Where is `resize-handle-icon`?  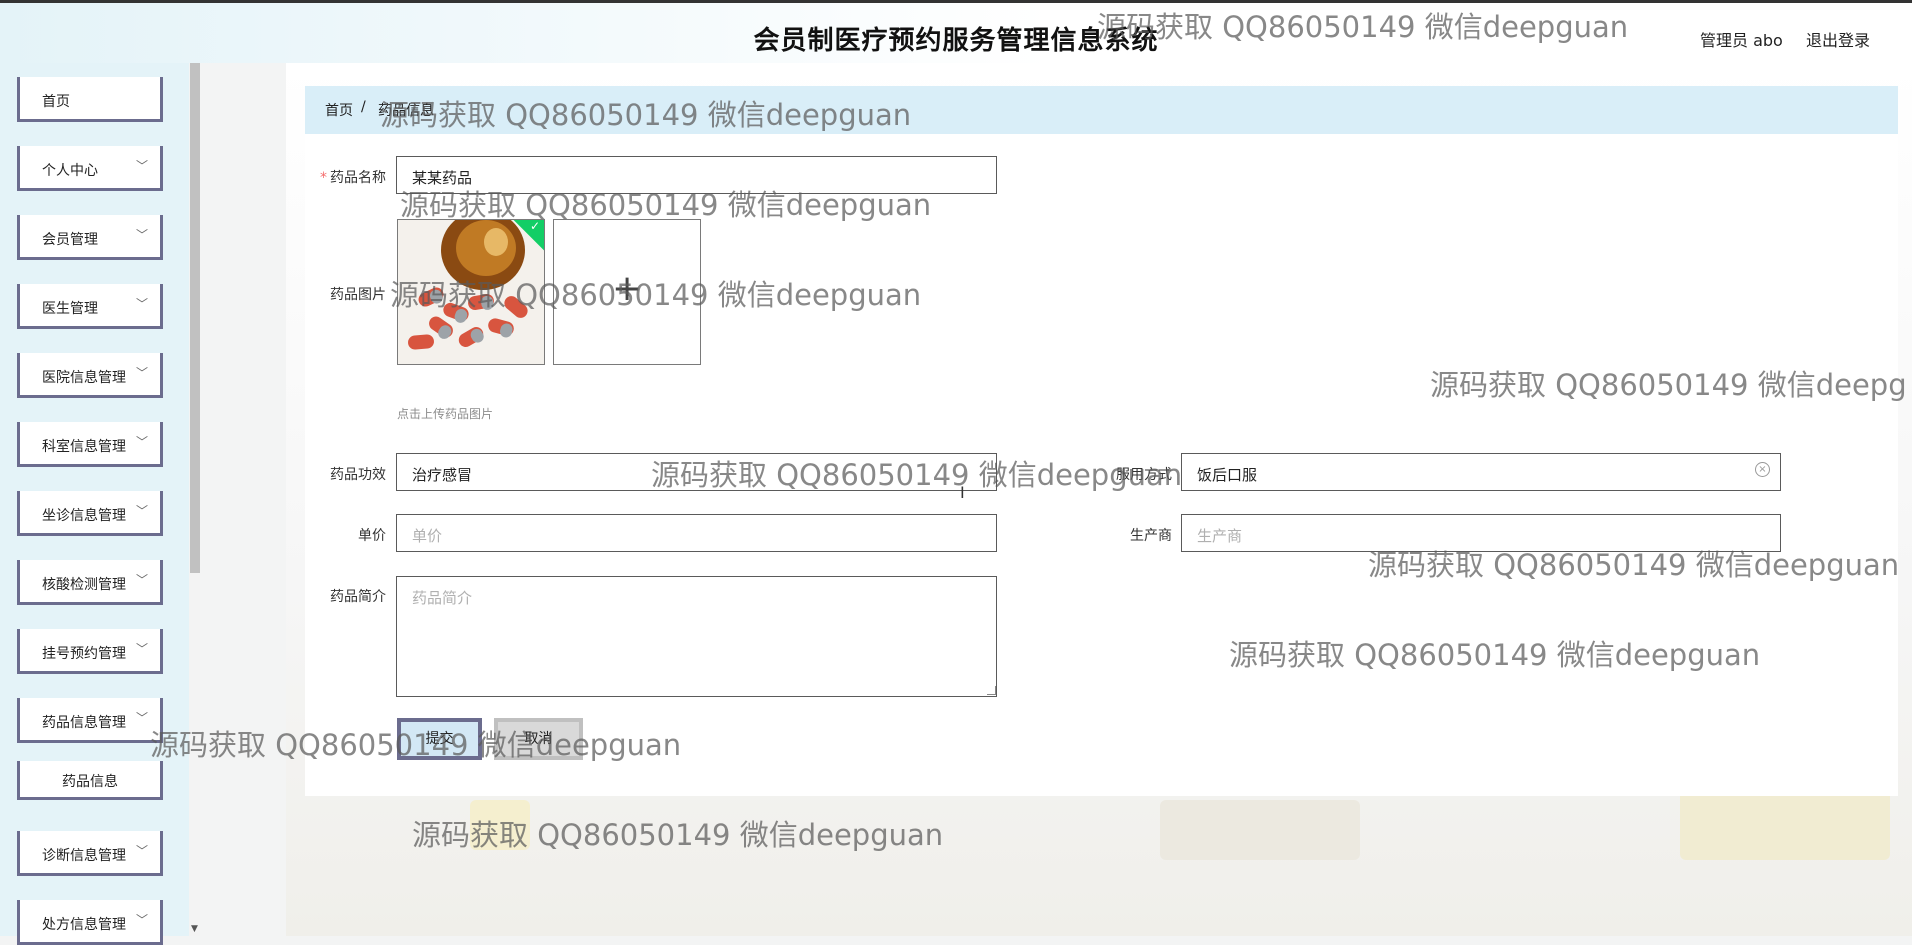 resize-handle-icon is located at coordinates (991, 690).